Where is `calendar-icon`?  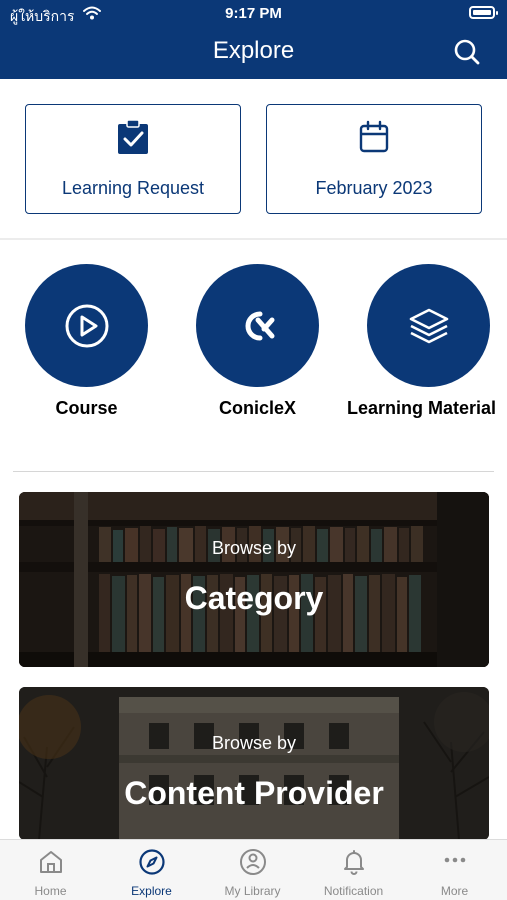
calendar-icon is located at coordinates (374, 136).